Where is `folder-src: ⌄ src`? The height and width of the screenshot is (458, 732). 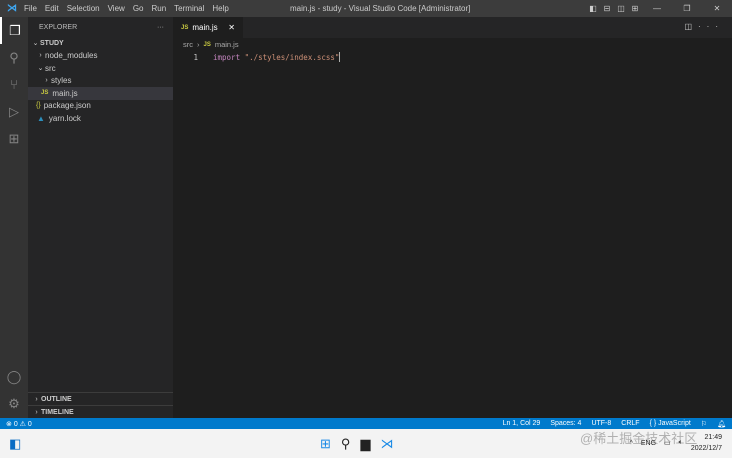 folder-src: ⌄ src is located at coordinates (100, 68).